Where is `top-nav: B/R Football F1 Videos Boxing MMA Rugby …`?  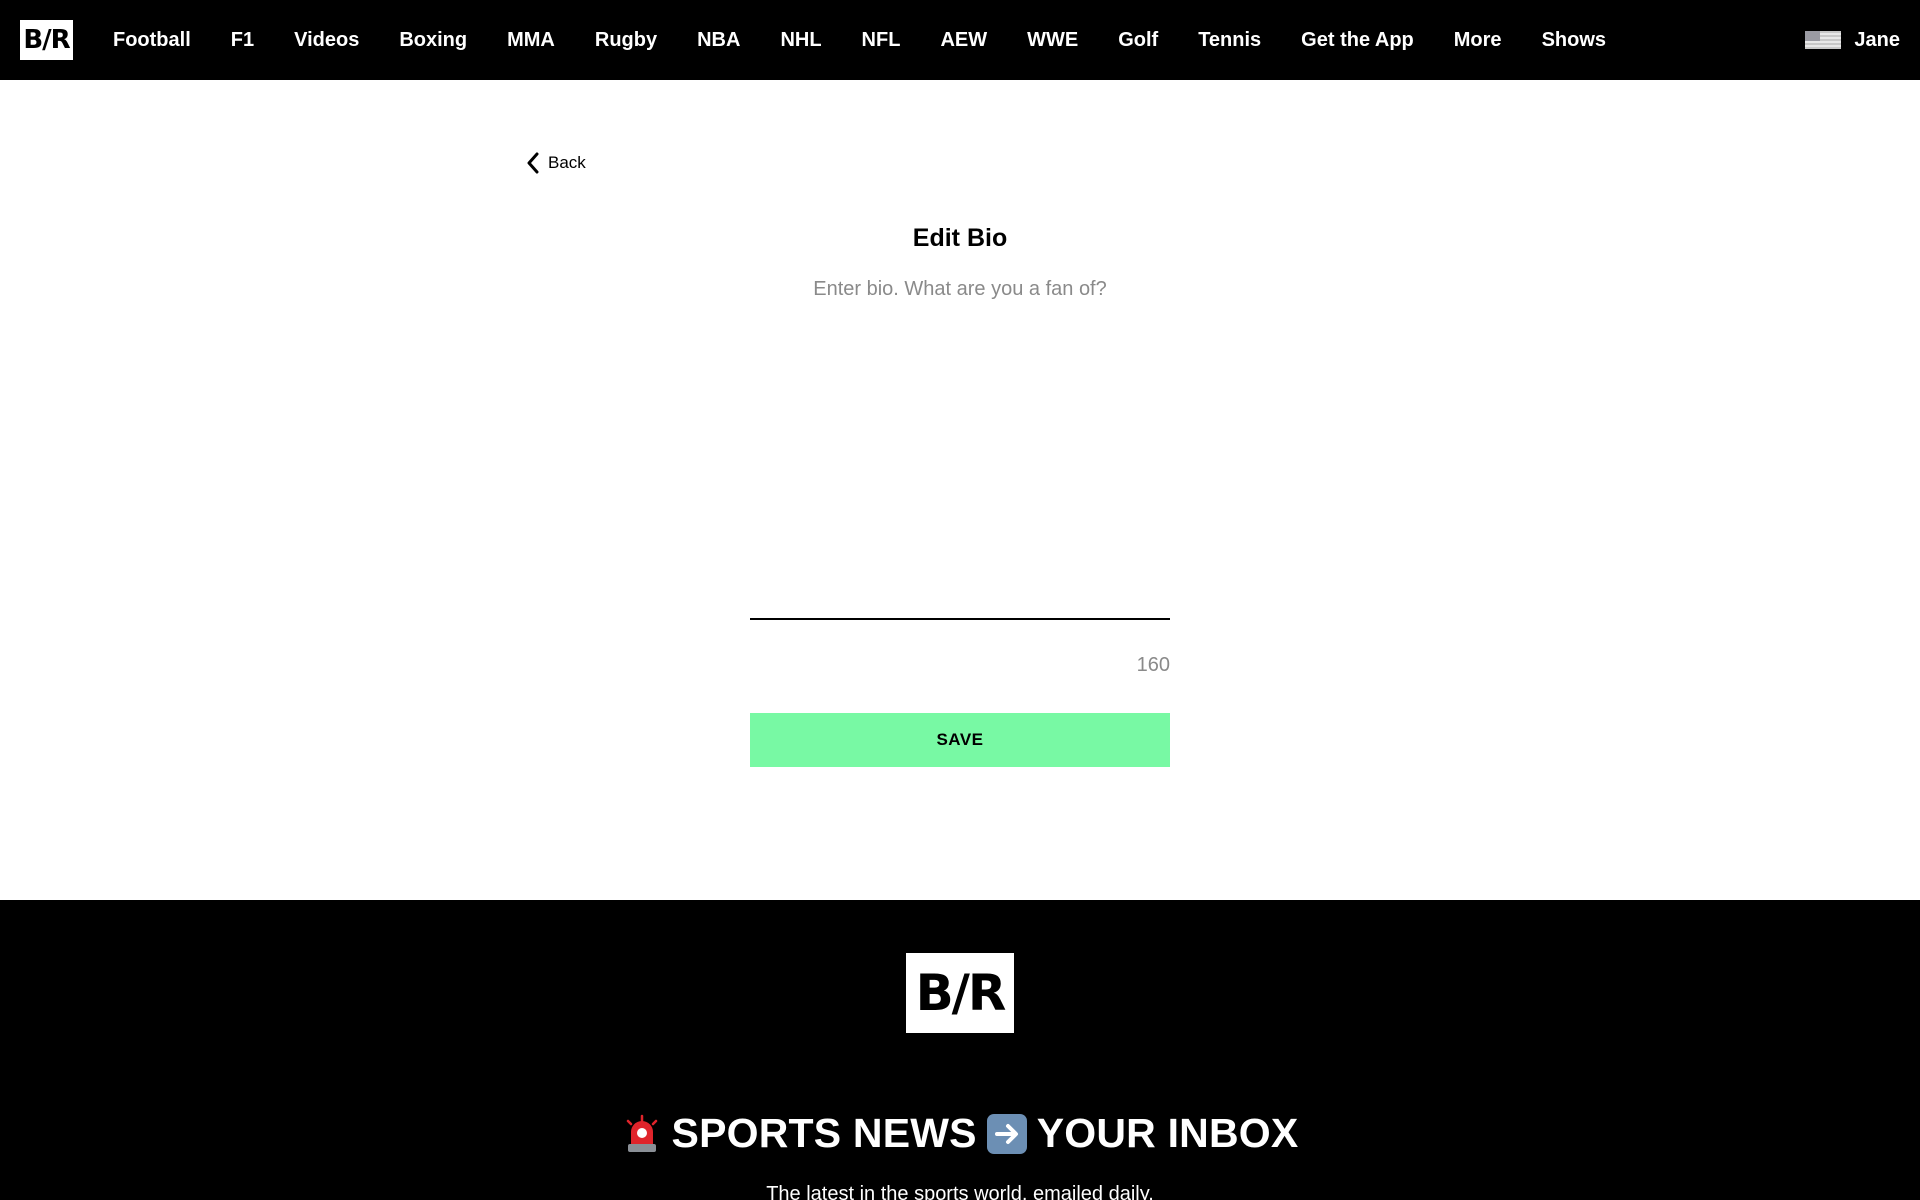 top-nav: B/R Football F1 Videos Boxing MMA Rugby … is located at coordinates (960, 40).